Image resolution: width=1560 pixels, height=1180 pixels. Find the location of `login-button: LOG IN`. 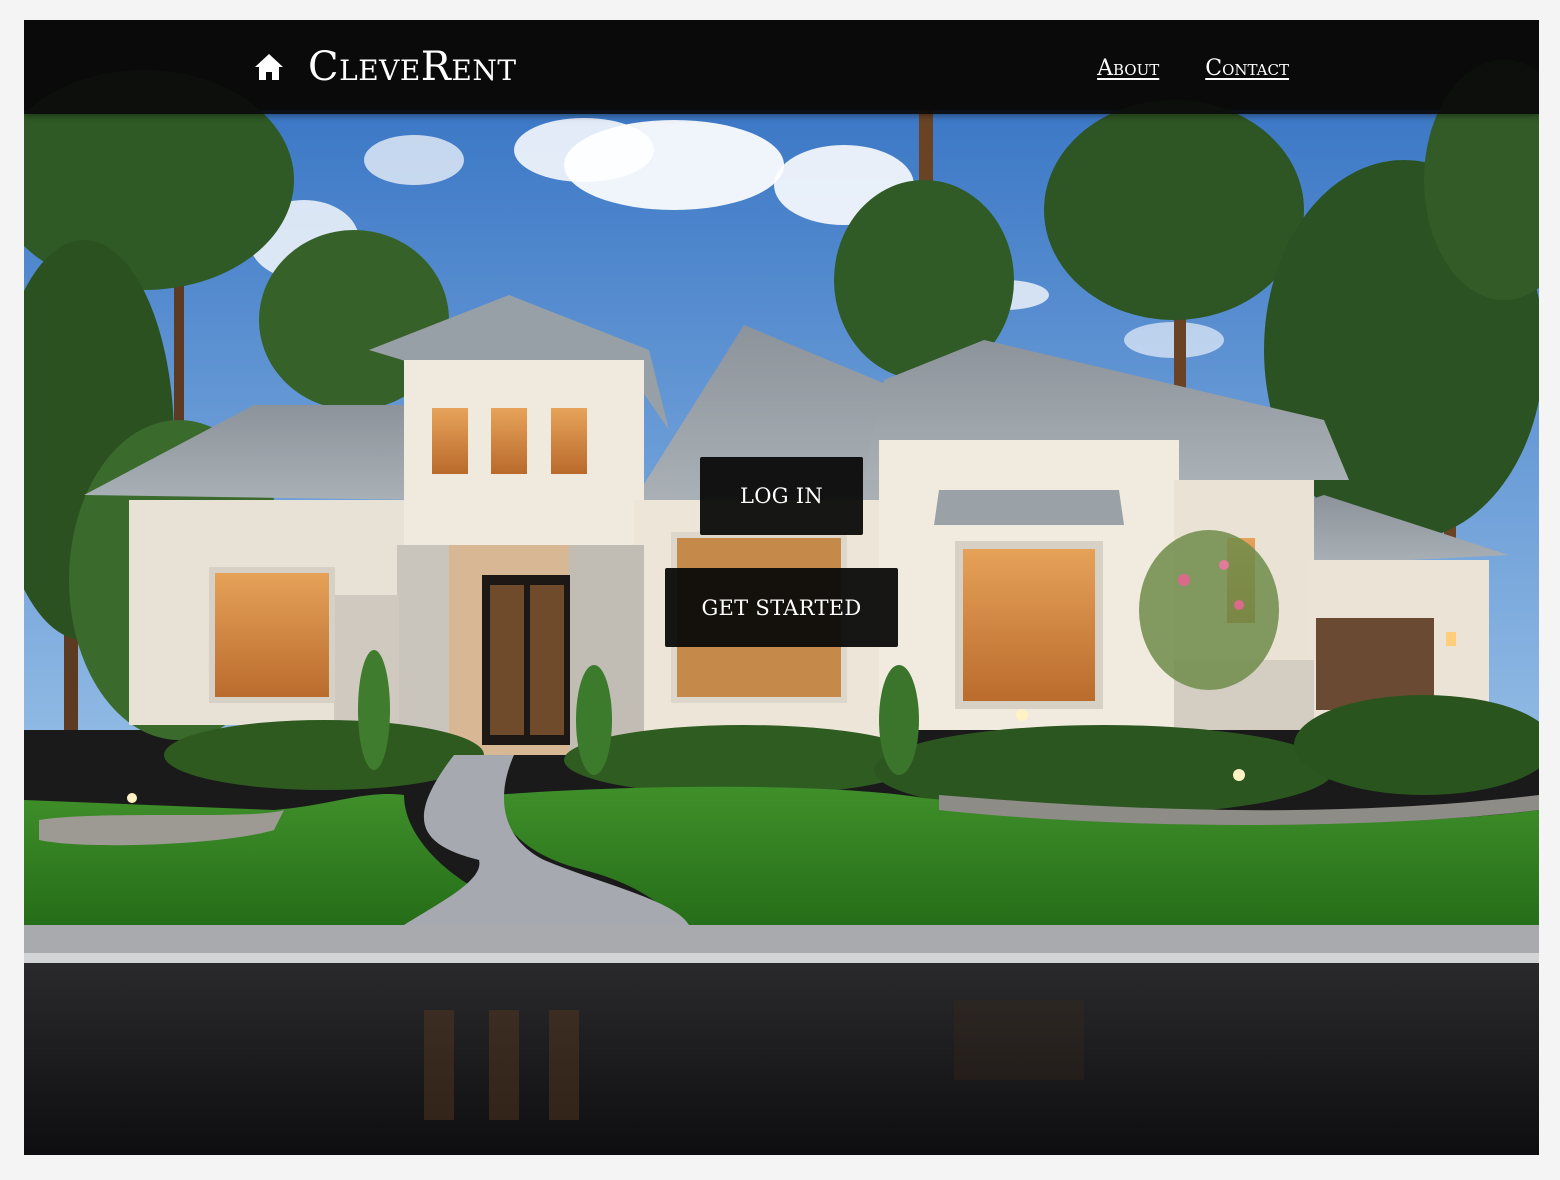

login-button: LOG IN is located at coordinates (781, 496).